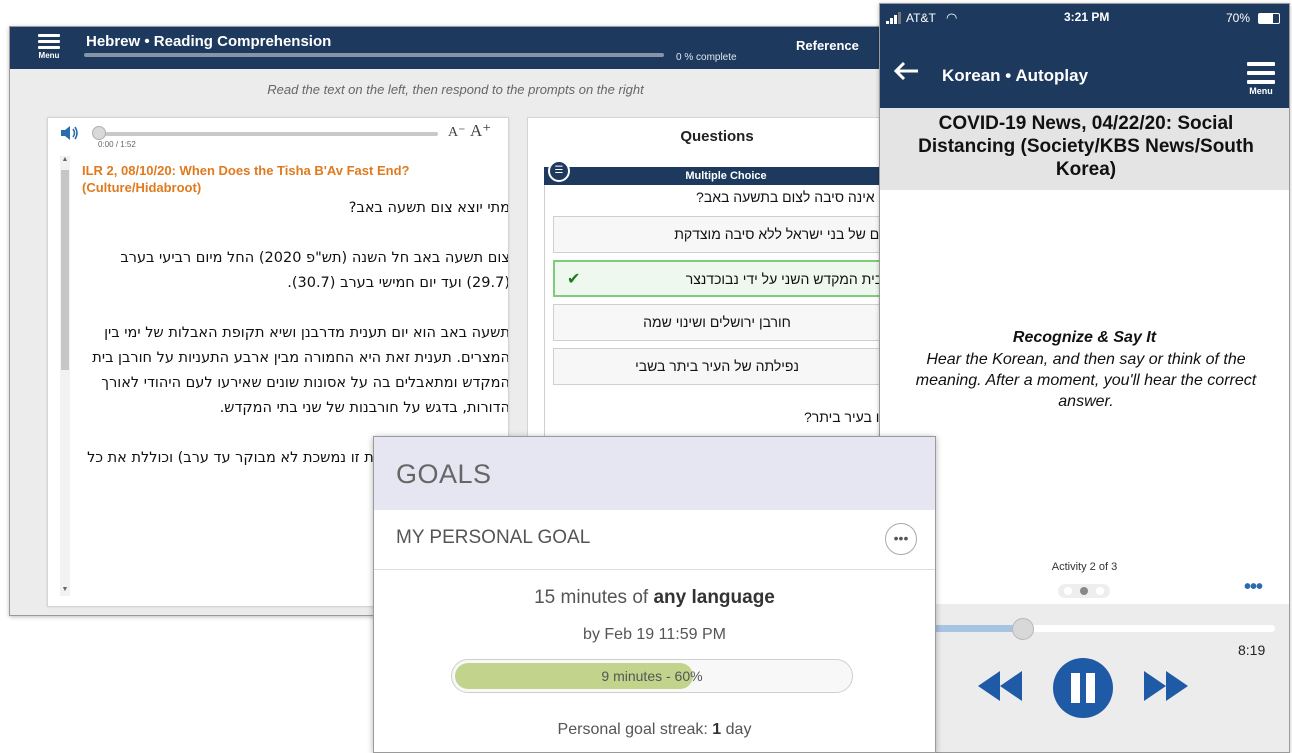 This screenshot has height=753, width=1292. Describe the element at coordinates (1084, 567) in the screenshot. I see `activity-counter: Activity 2 of 3` at that location.